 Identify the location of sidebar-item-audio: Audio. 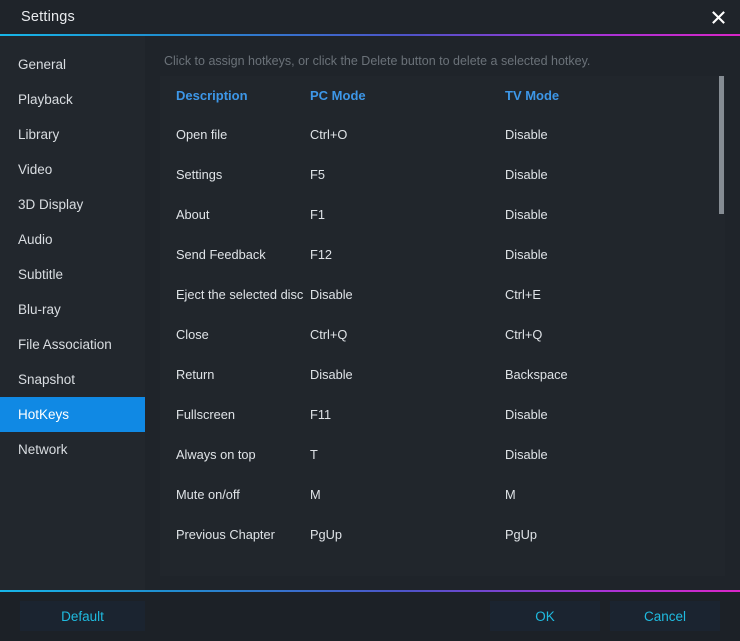
(72, 239).